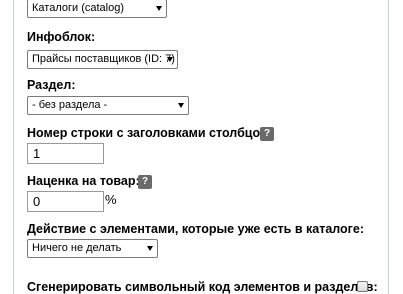 The width and height of the screenshot is (403, 294). Describe the element at coordinates (77, 248) in the screenshot. I see `existing-action-select-value: Ничего не делать` at that location.